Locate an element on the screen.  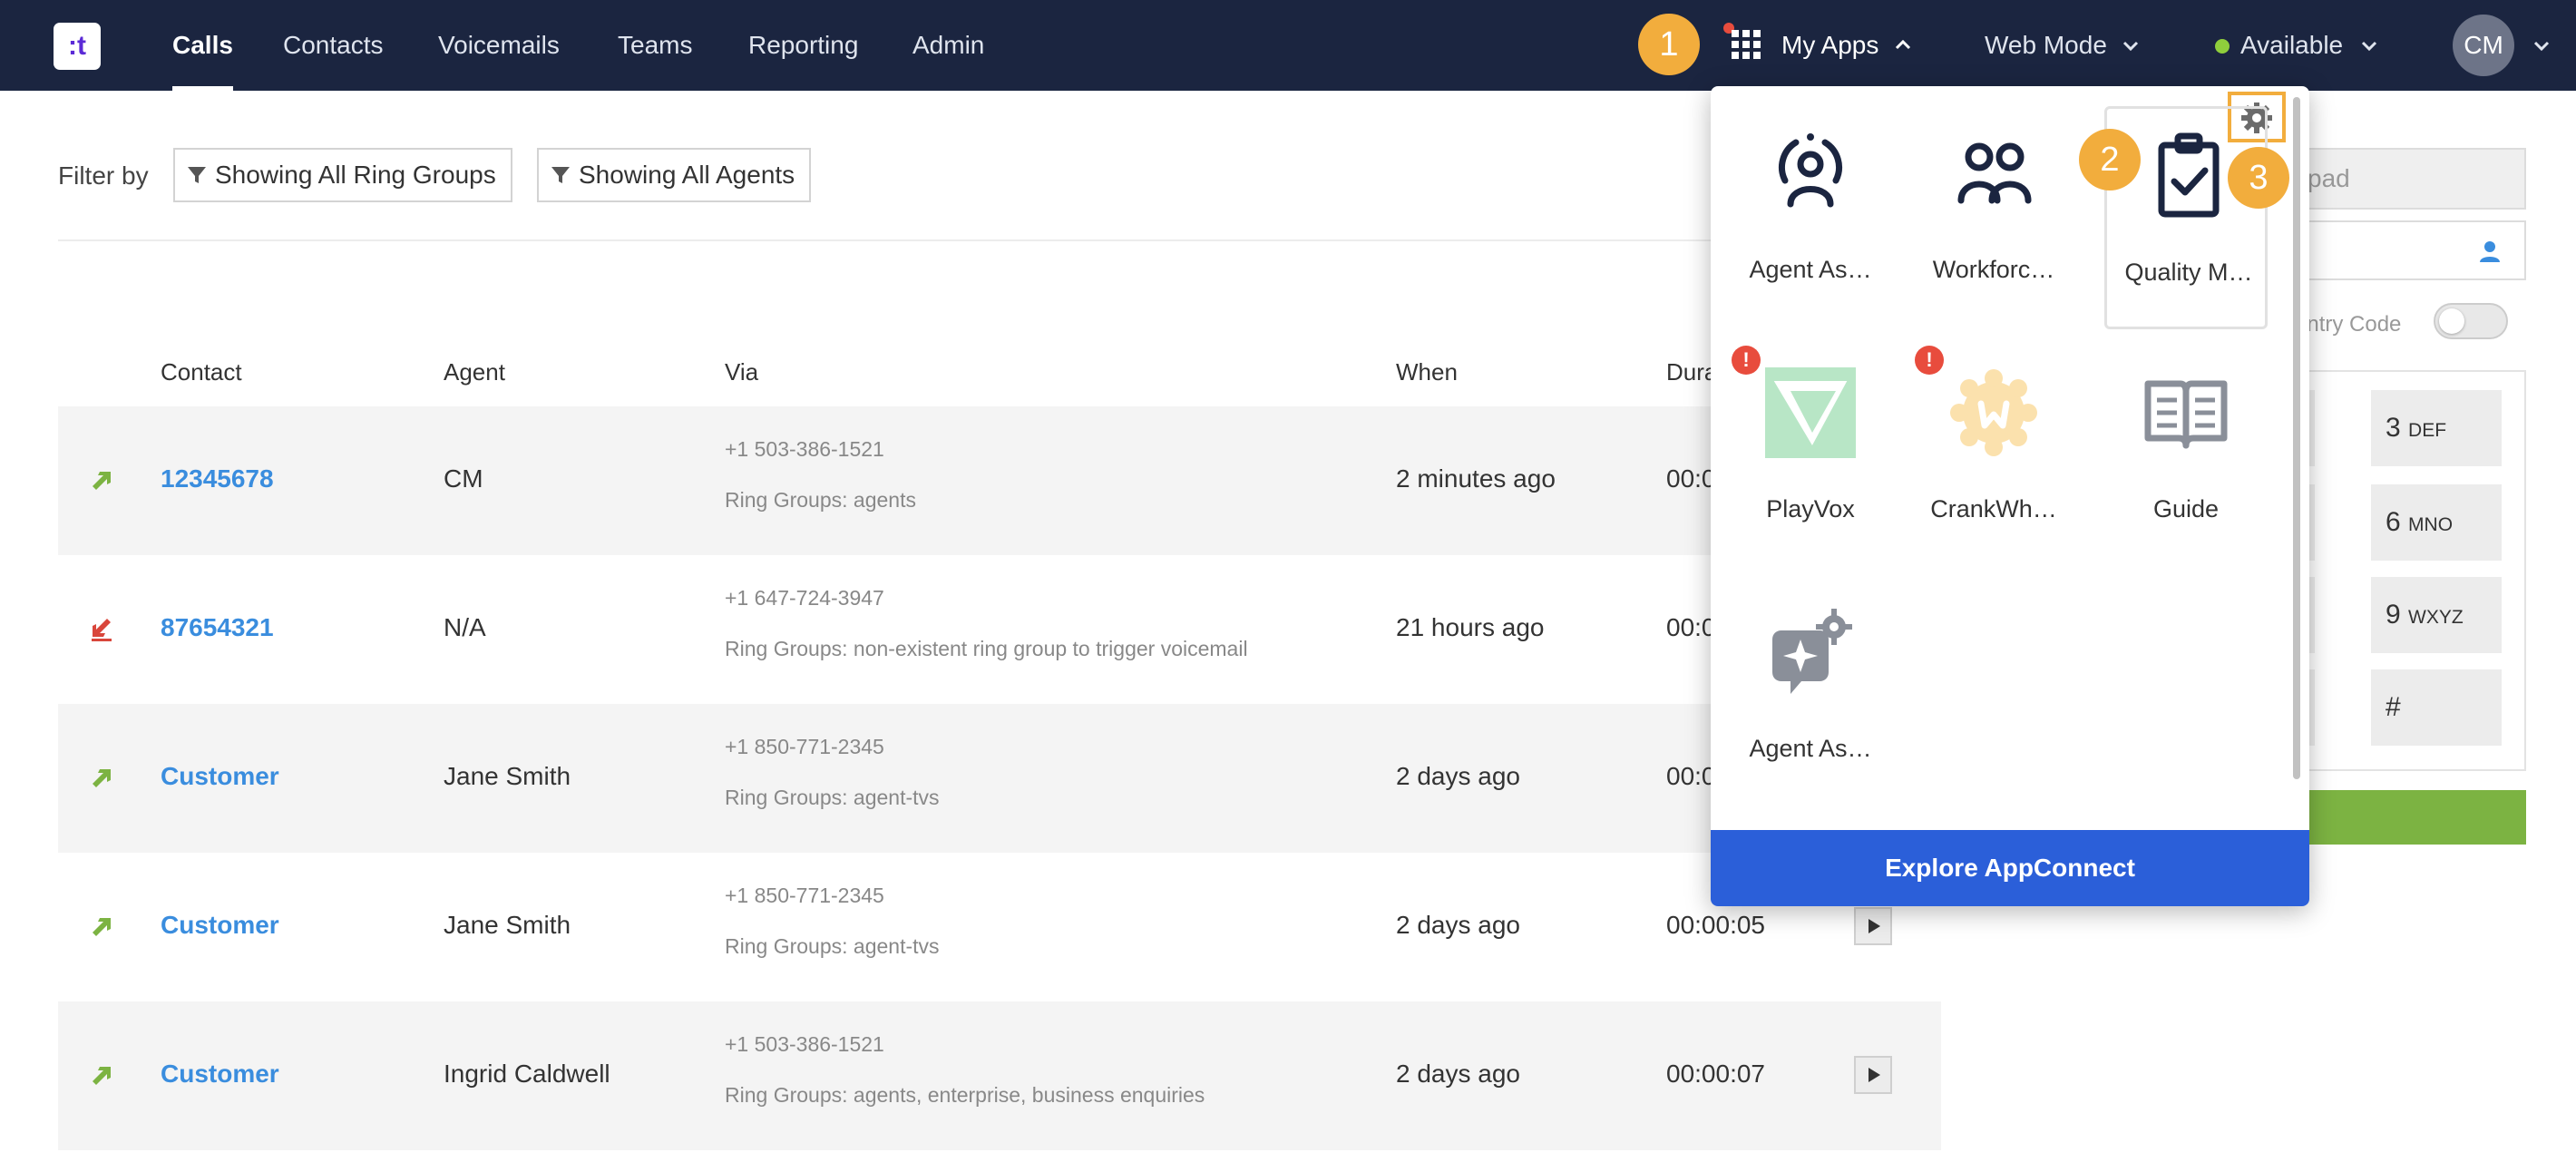
country-code-toggle is located at coordinates (2471, 321).